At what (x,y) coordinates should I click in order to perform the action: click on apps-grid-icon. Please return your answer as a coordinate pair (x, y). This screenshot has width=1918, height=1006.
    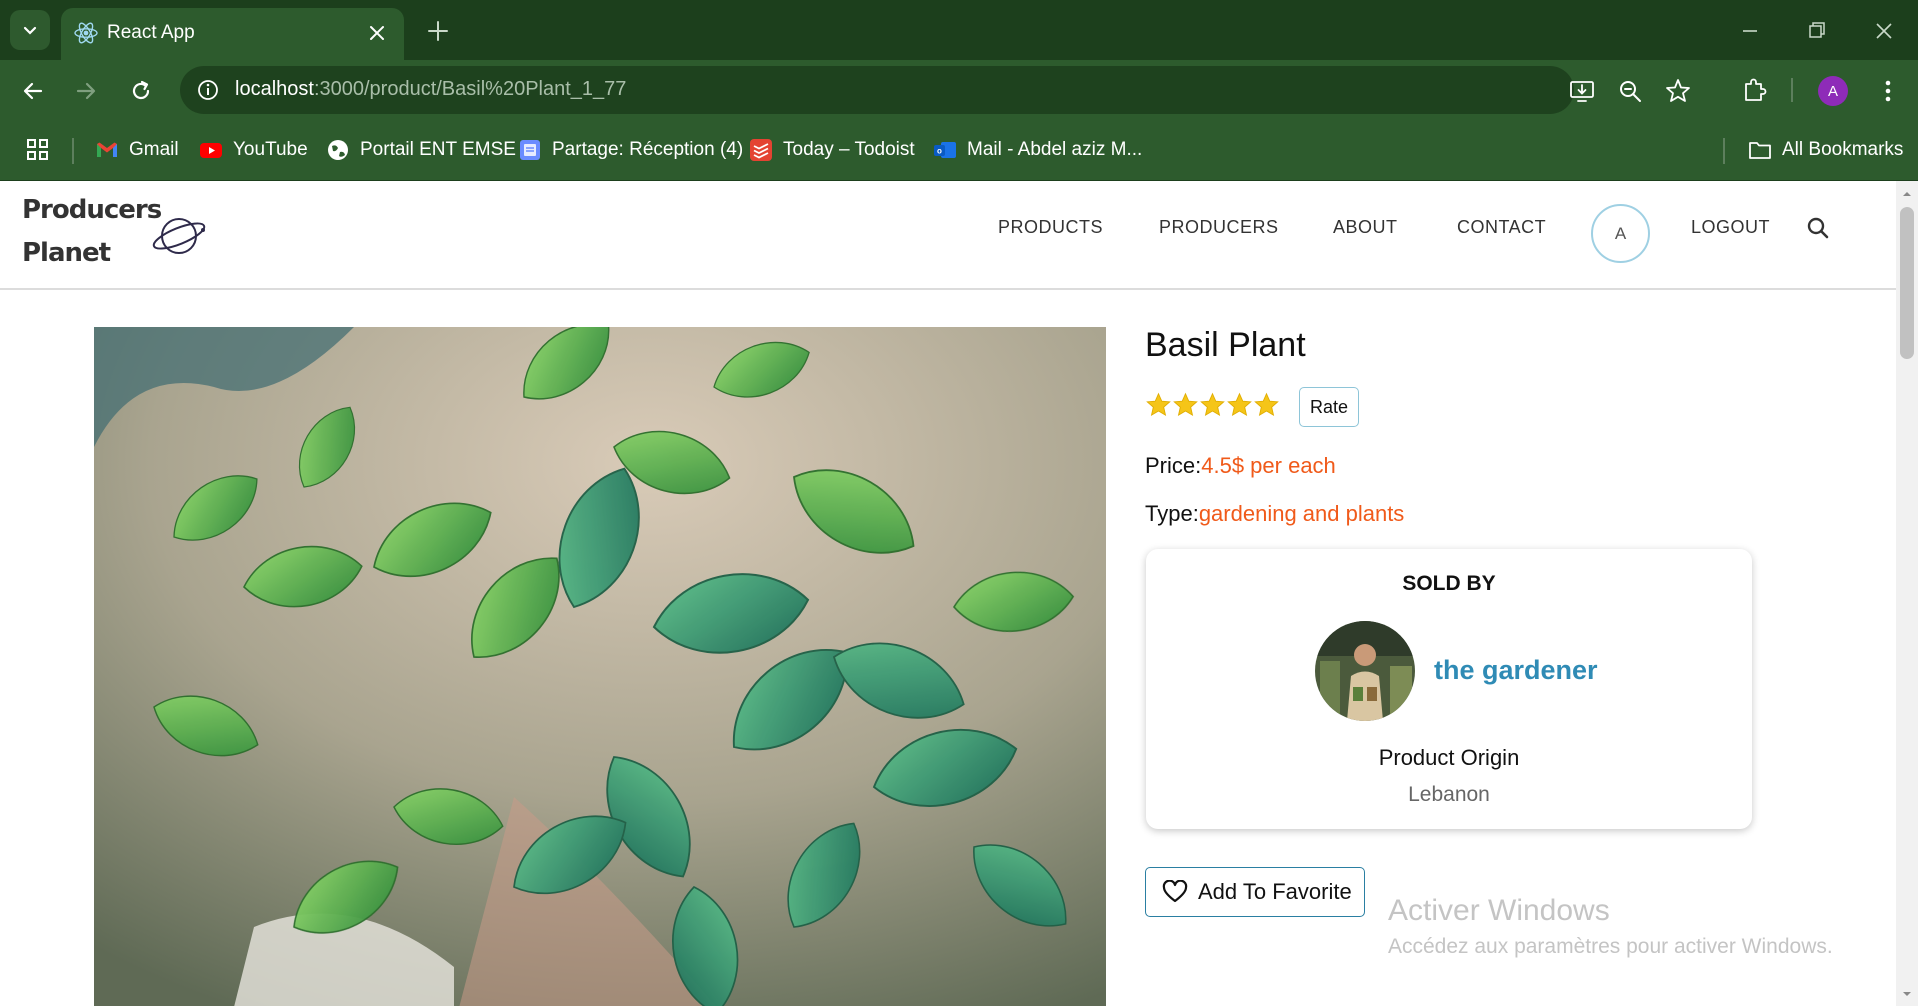
    Looking at the image, I should click on (38, 150).